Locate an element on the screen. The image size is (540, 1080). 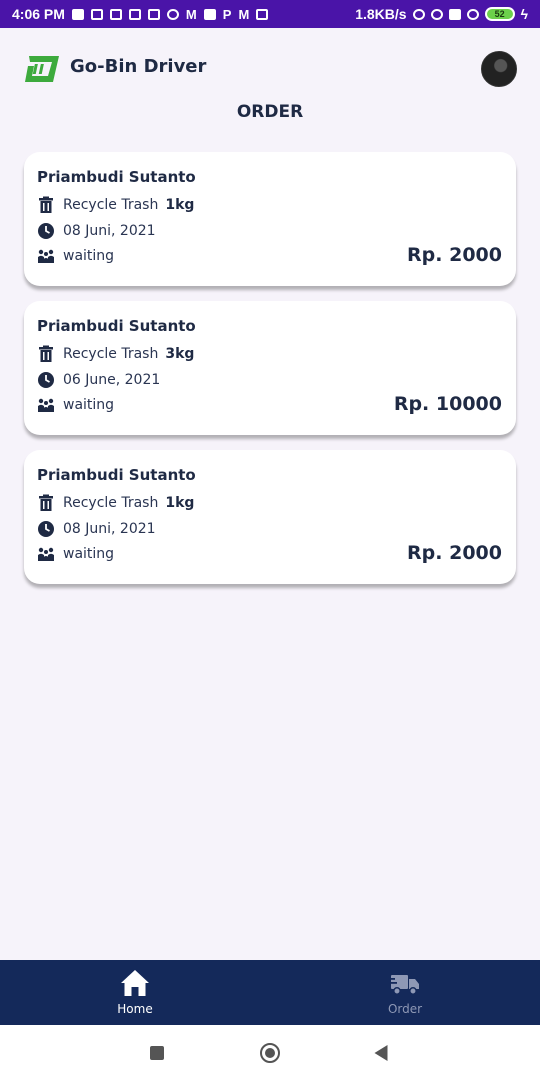
cloud-icon is located at coordinates (172, 14).